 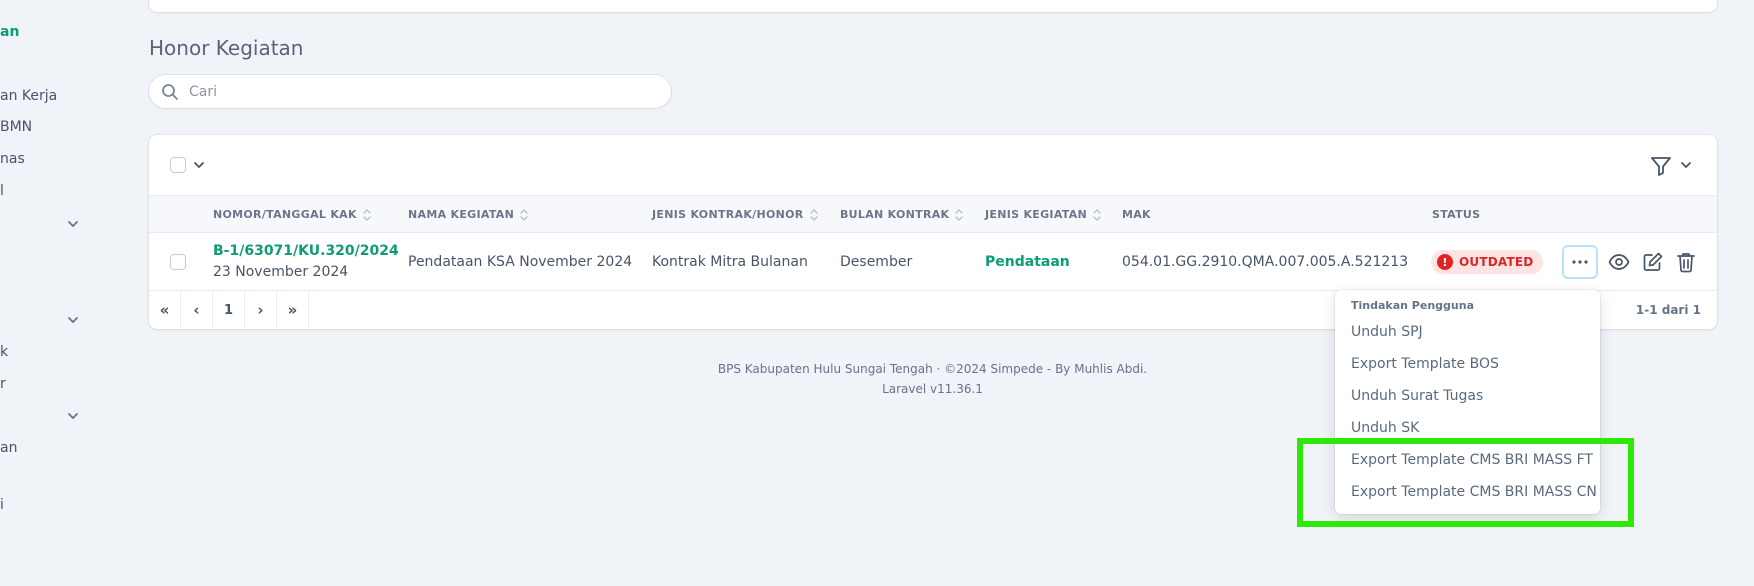 I want to click on page-1-button: 1, so click(x=229, y=310).